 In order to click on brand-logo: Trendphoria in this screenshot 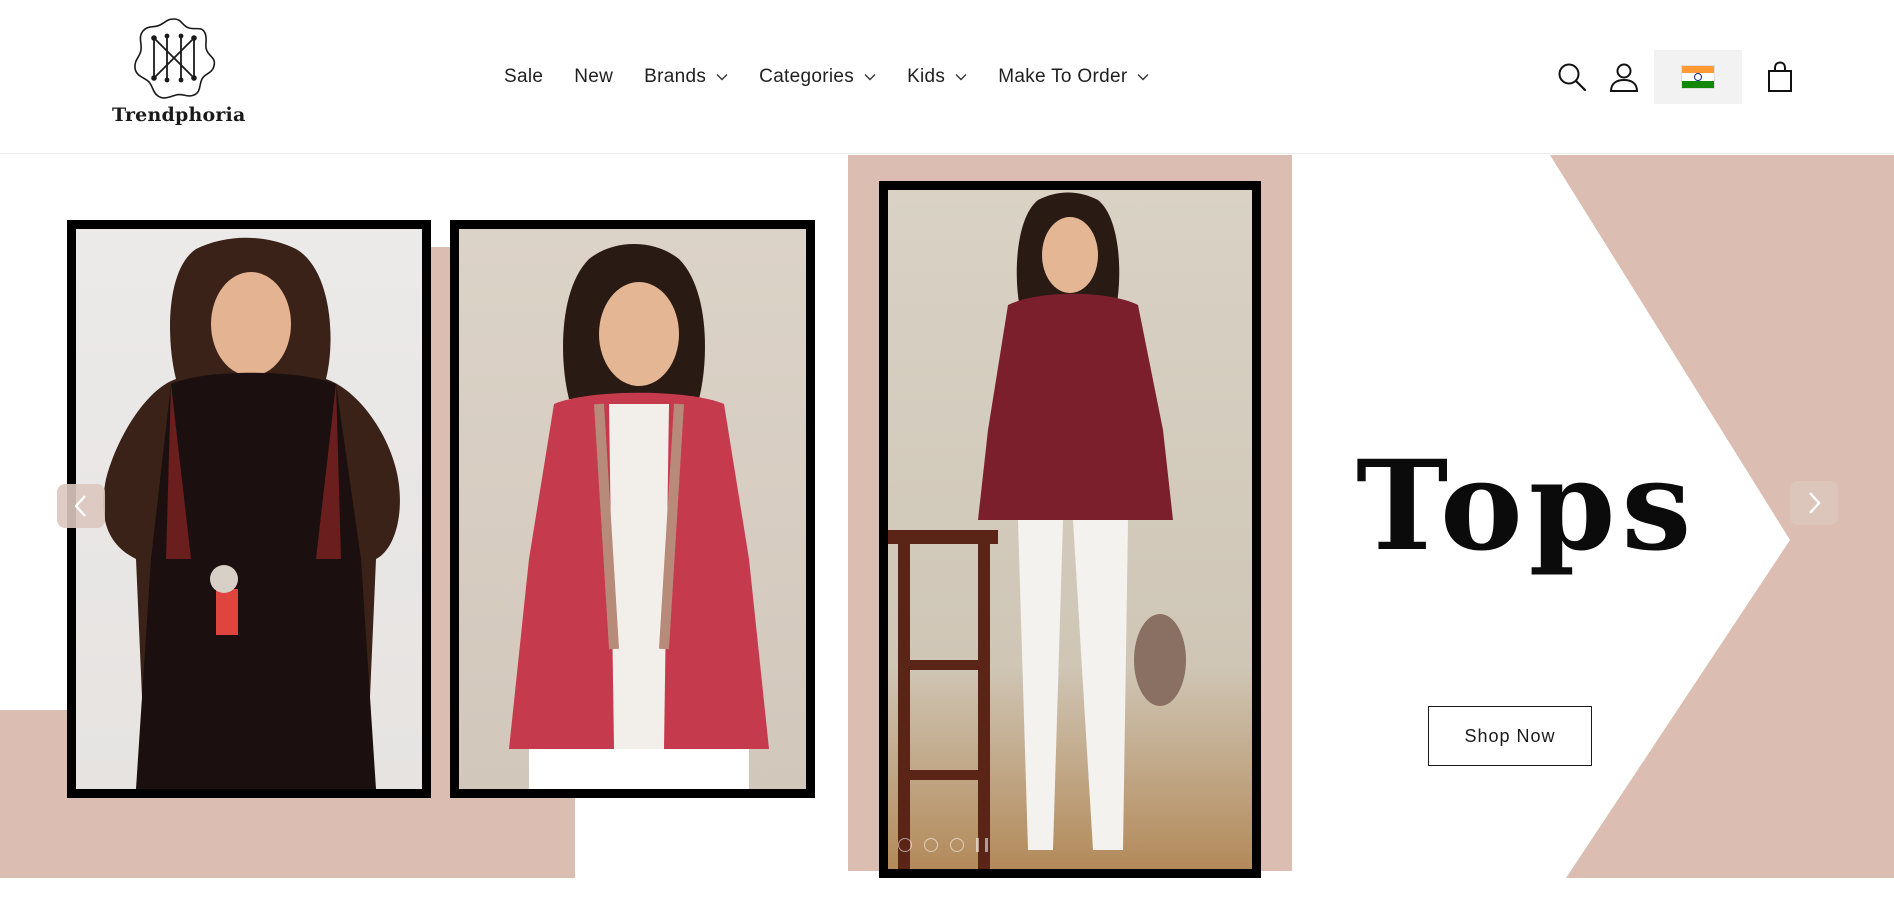, I will do `click(179, 73)`.